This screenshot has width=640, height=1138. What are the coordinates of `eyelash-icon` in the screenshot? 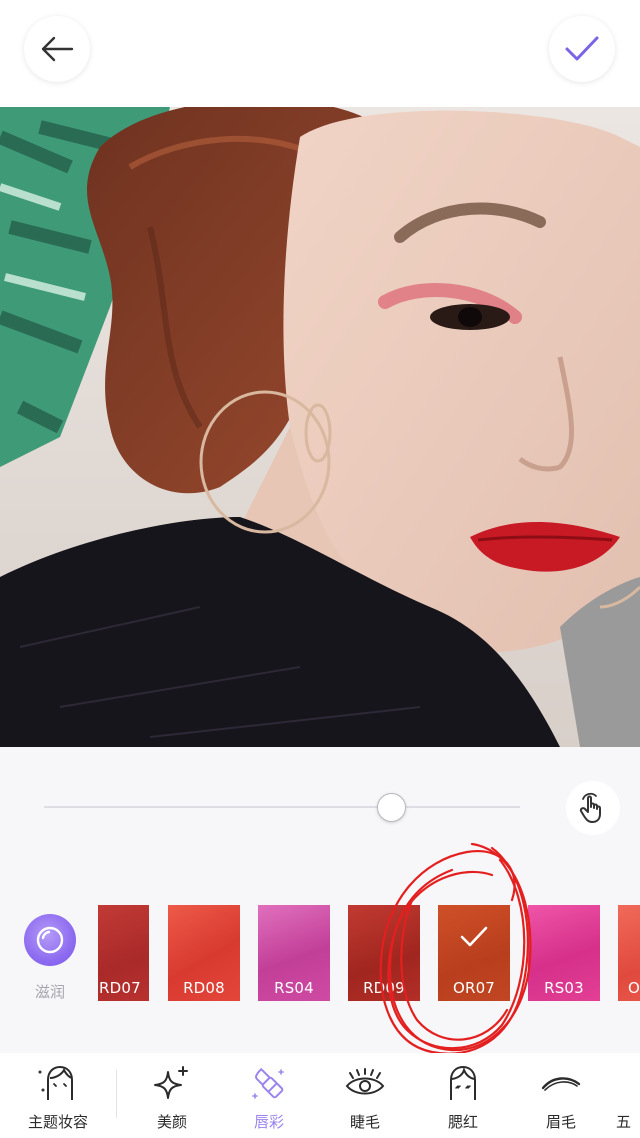 It's located at (365, 1081).